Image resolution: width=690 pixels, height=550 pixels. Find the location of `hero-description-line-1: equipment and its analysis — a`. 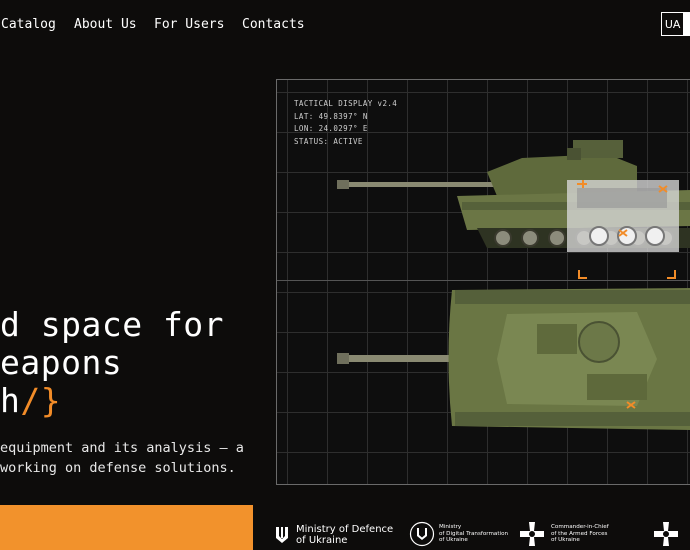

hero-description-line-1: equipment and its analysis — a is located at coordinates (122, 448).